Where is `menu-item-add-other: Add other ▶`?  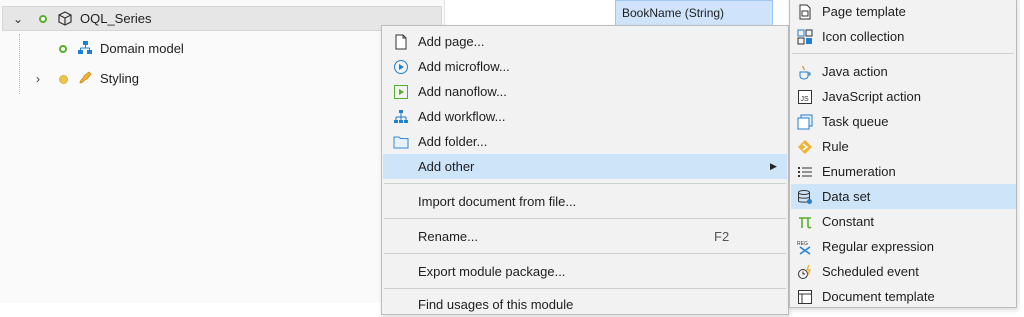 menu-item-add-other: Add other ▶ is located at coordinates (585, 166).